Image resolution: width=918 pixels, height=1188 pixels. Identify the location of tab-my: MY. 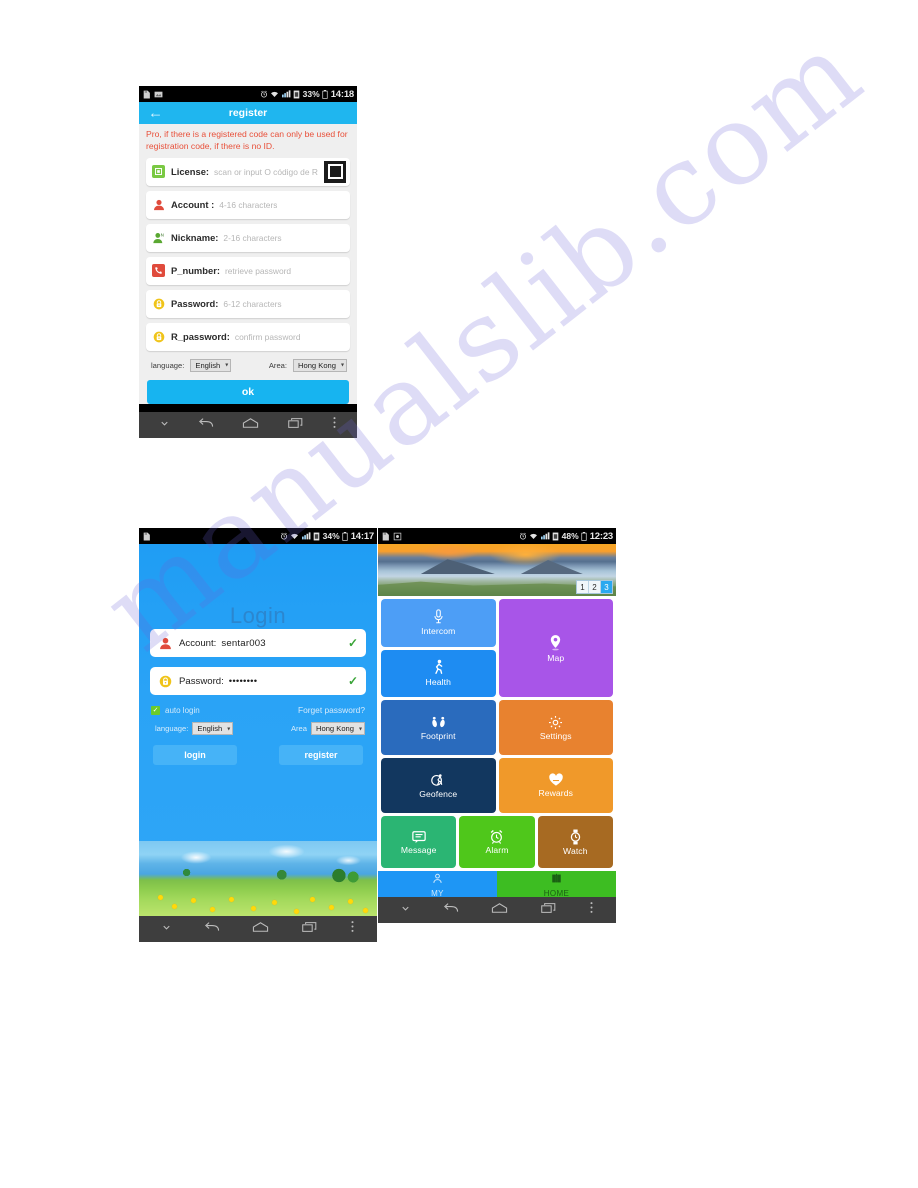
(437, 884).